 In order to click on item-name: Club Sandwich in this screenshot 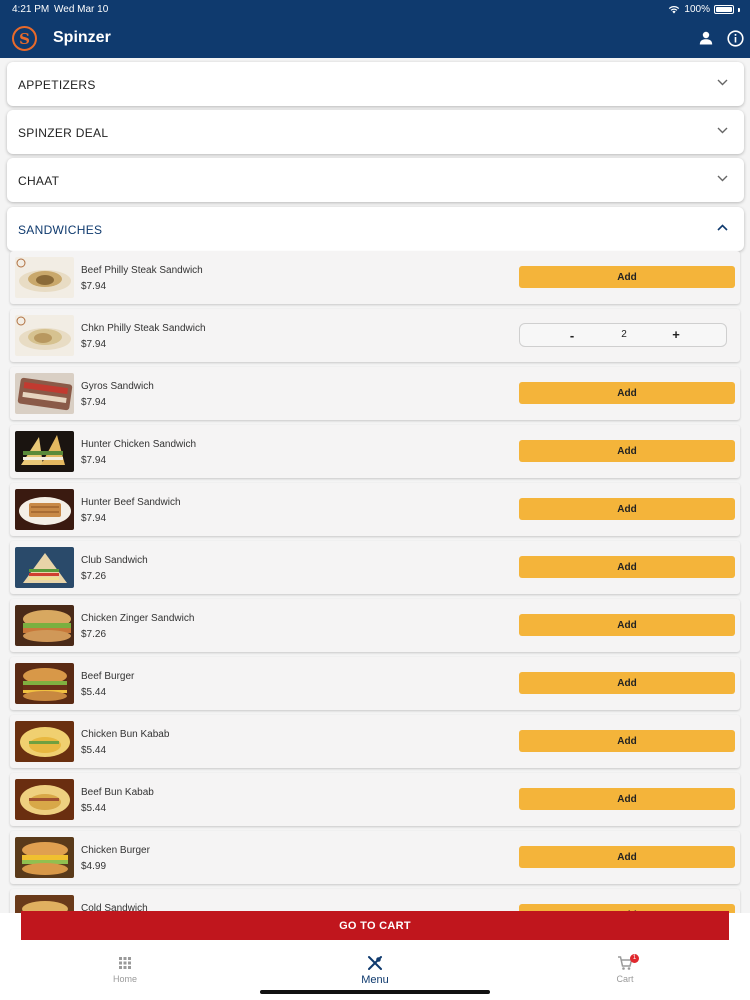, I will do `click(114, 560)`.